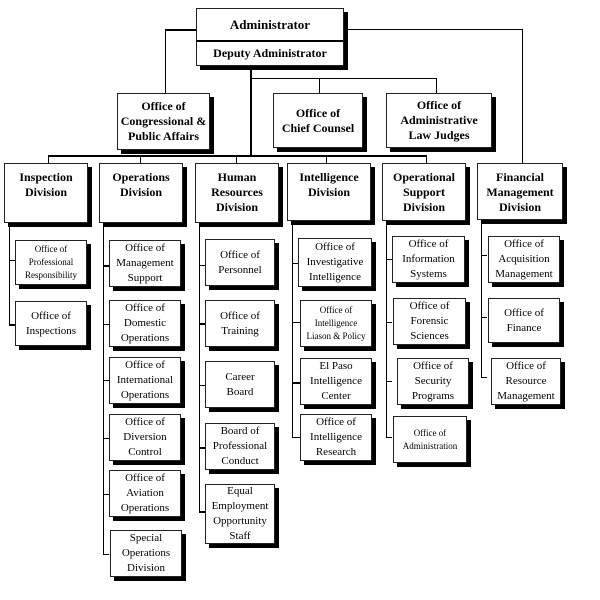 The height and width of the screenshot is (600, 600). I want to click on box-line: Staff, so click(240, 536).